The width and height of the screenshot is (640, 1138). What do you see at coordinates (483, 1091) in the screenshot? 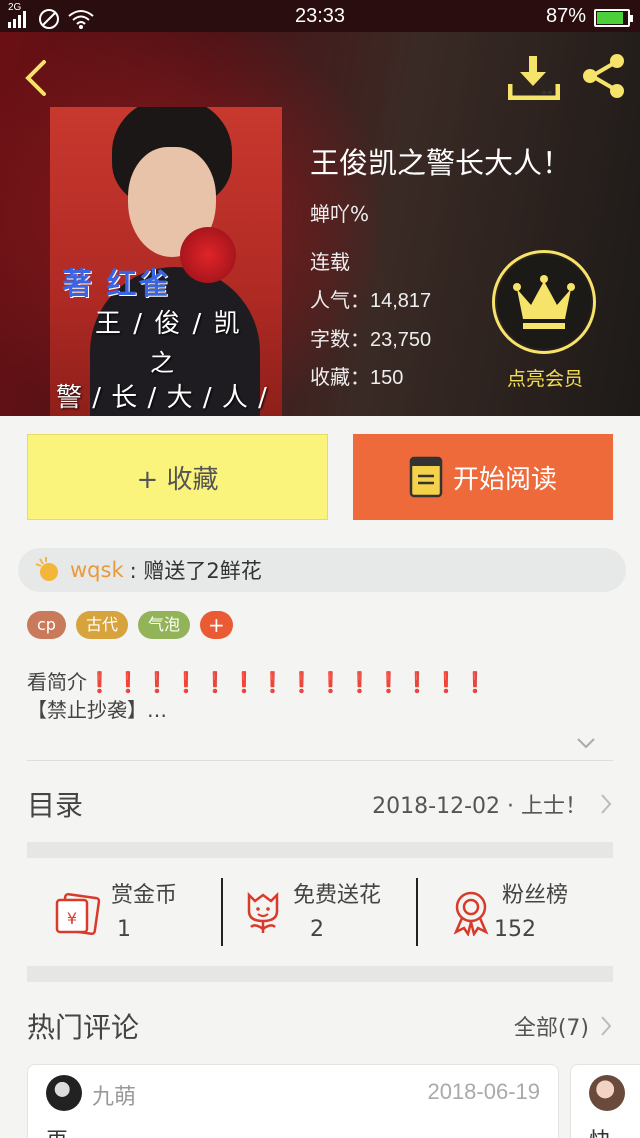
I see `comment-date: 2018-06-19` at bounding box center [483, 1091].